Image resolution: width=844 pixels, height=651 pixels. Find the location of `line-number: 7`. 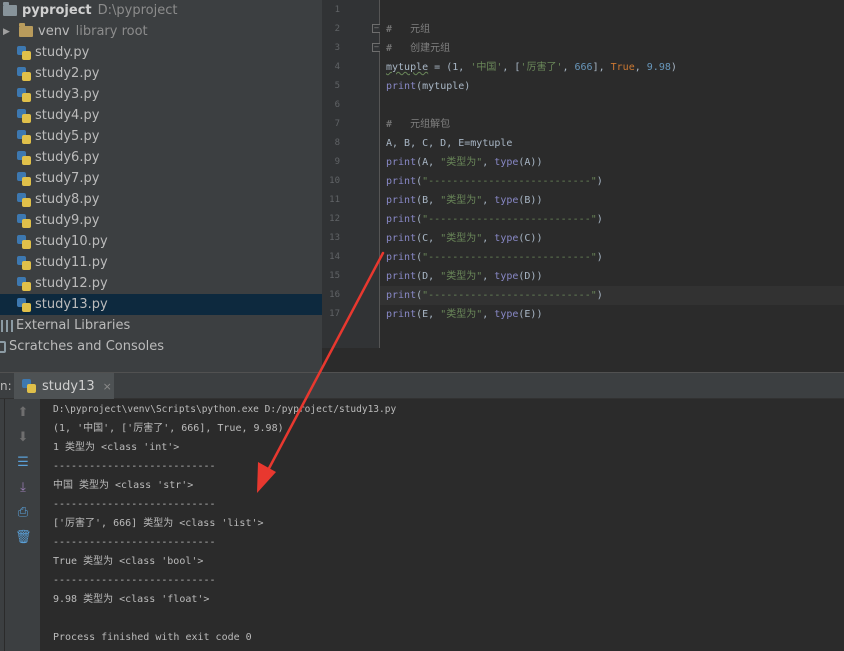

line-number: 7 is located at coordinates (337, 124).